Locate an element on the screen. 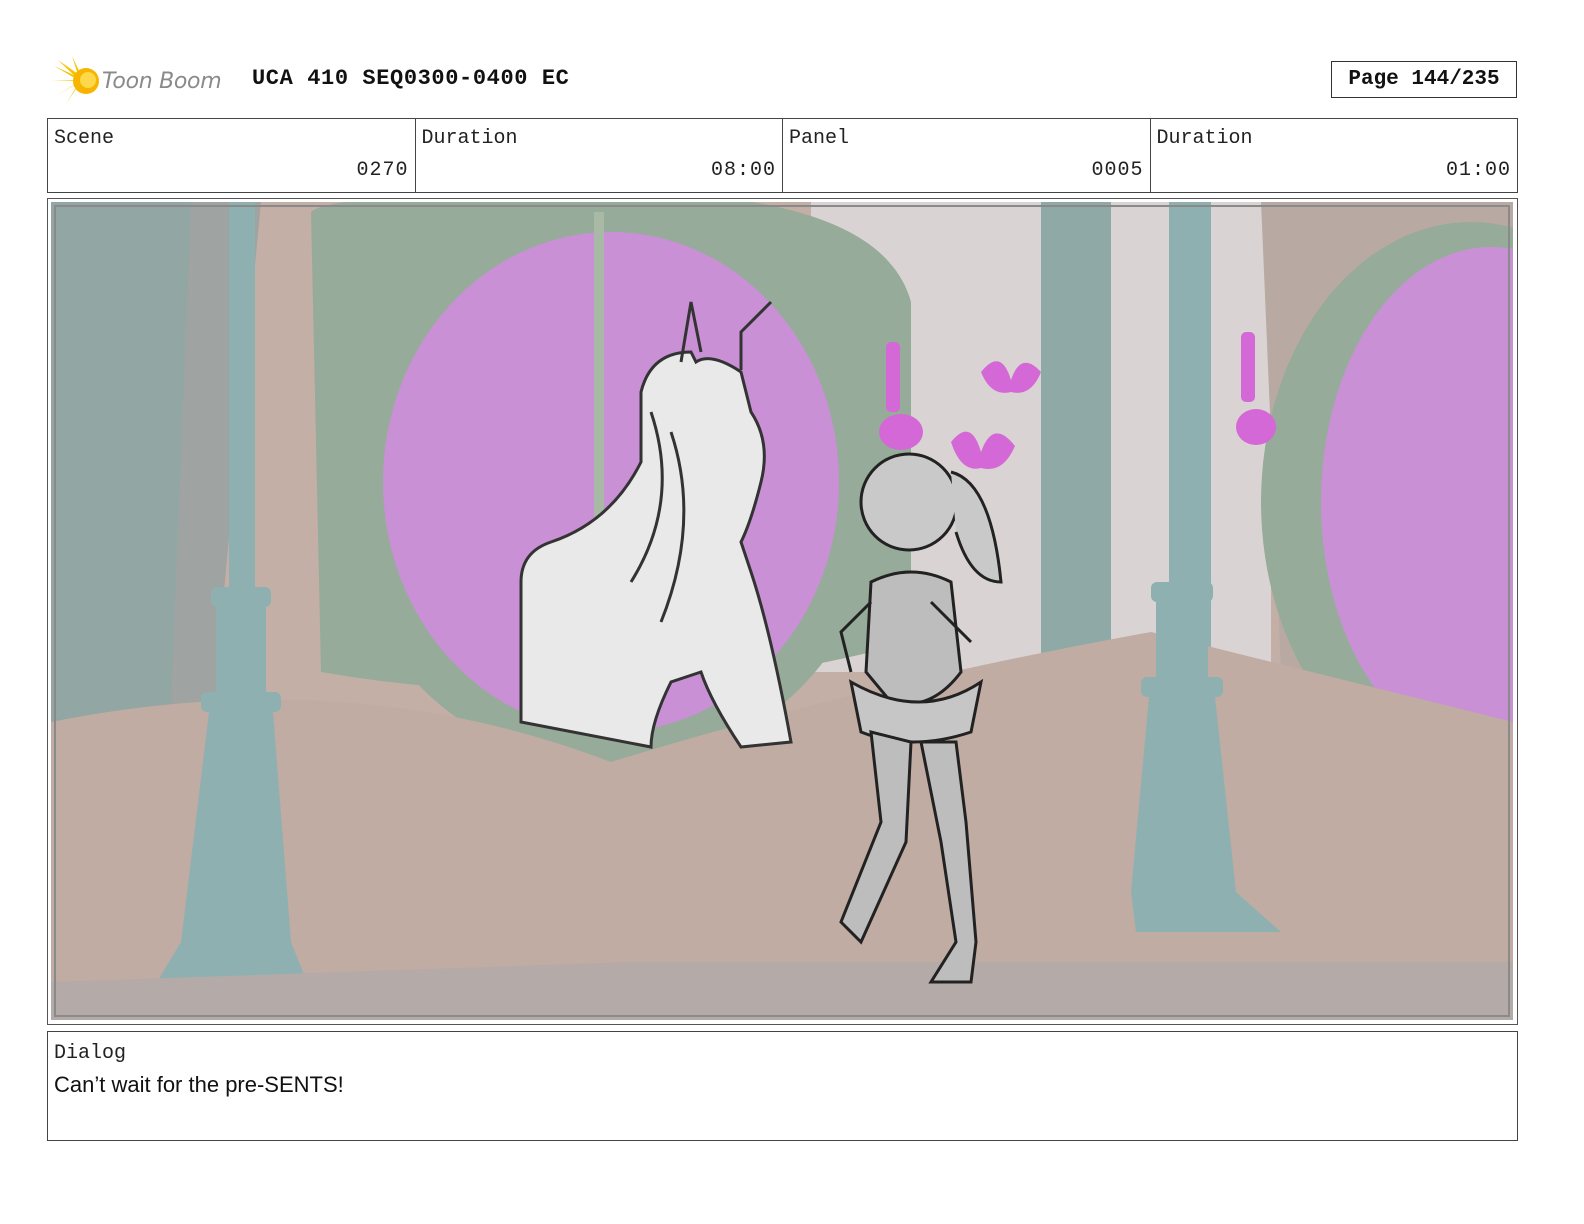 This screenshot has height=1224, width=1584. scene-value: 0270 is located at coordinates (382, 170).